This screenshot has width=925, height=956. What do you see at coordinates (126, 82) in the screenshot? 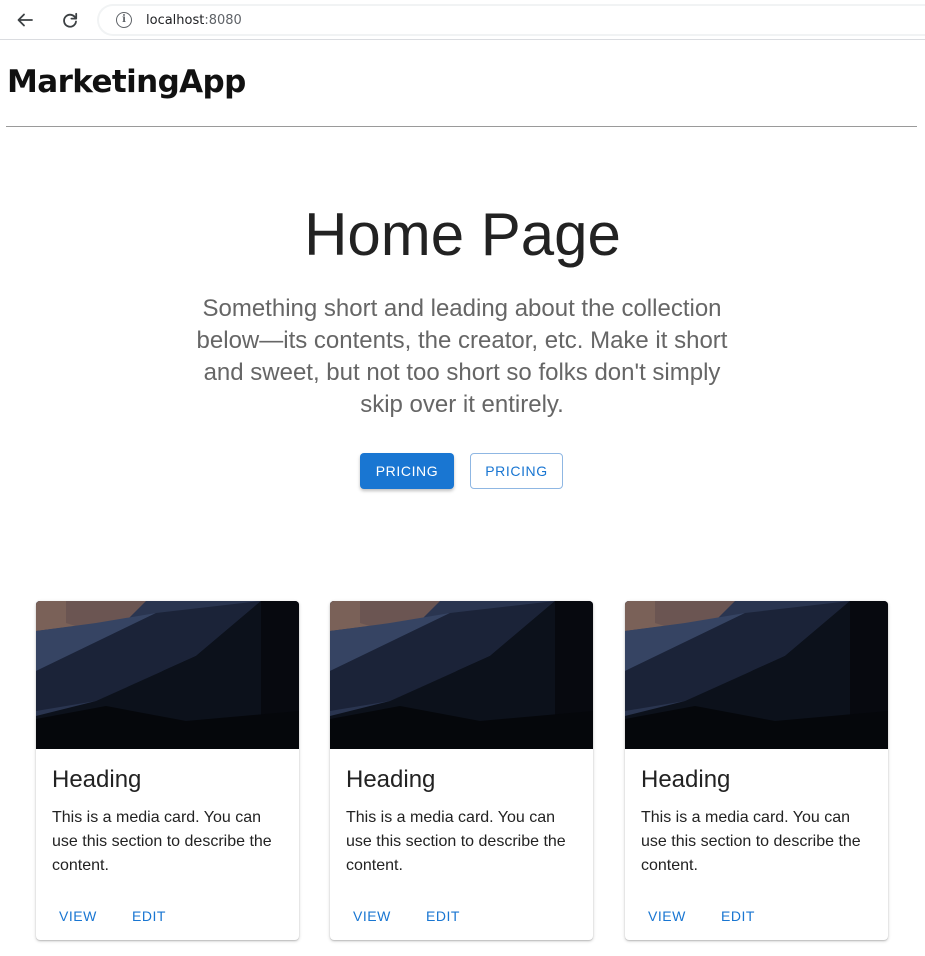
I see `app-title: MarketingApp` at bounding box center [126, 82].